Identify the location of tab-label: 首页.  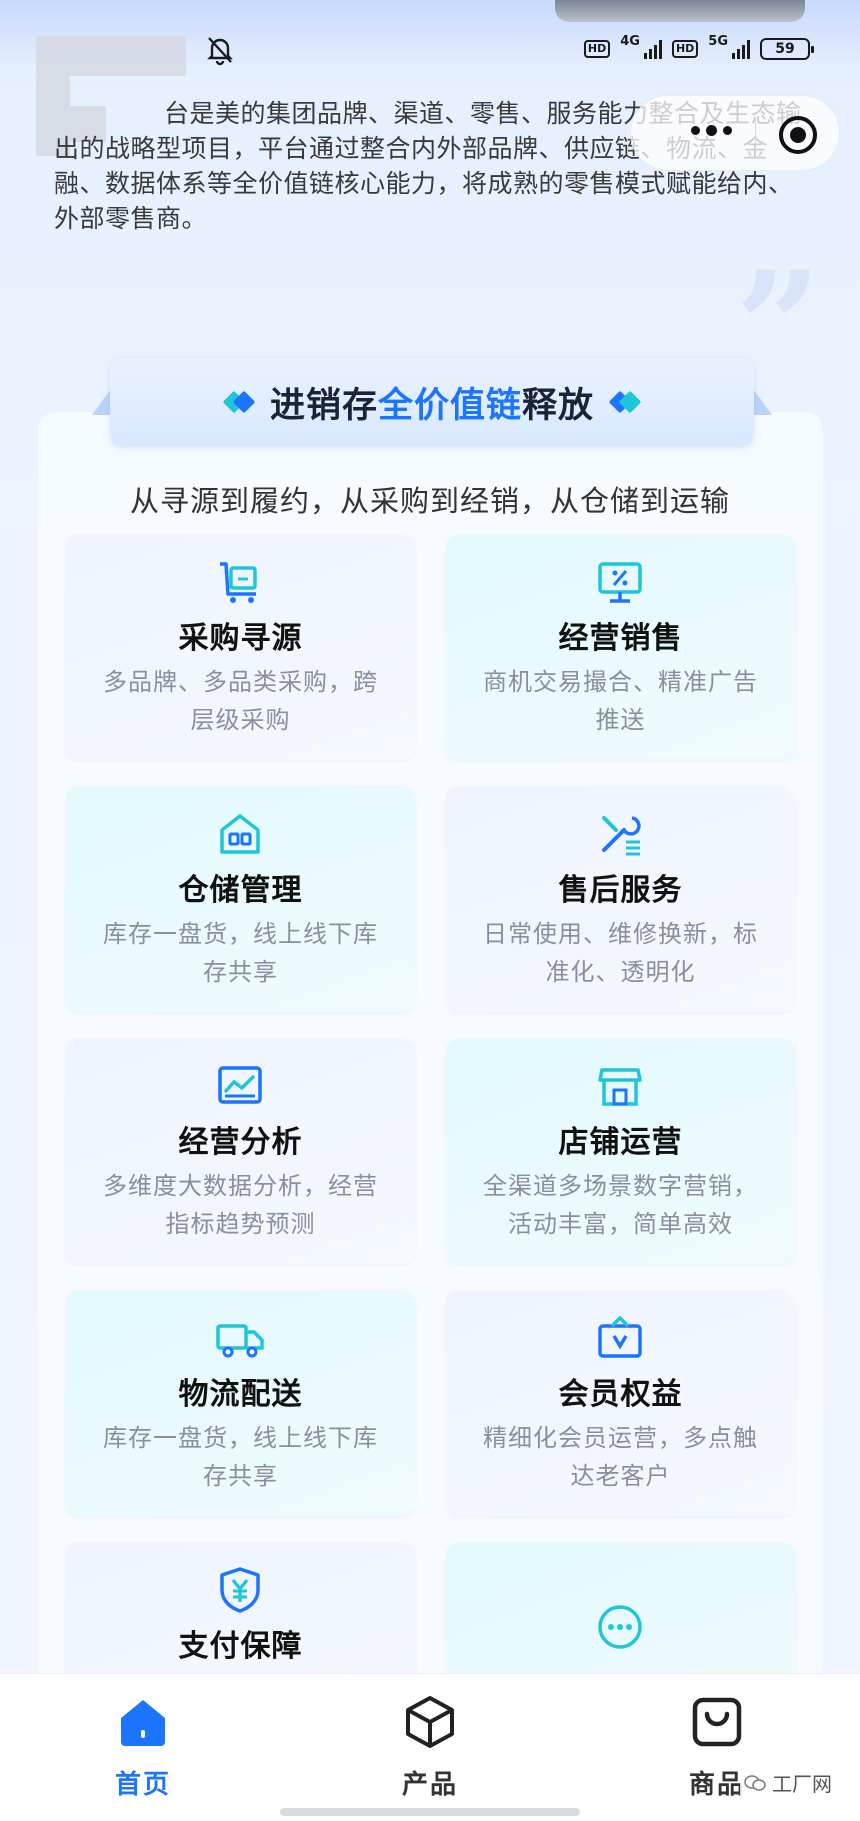
(142, 1785).